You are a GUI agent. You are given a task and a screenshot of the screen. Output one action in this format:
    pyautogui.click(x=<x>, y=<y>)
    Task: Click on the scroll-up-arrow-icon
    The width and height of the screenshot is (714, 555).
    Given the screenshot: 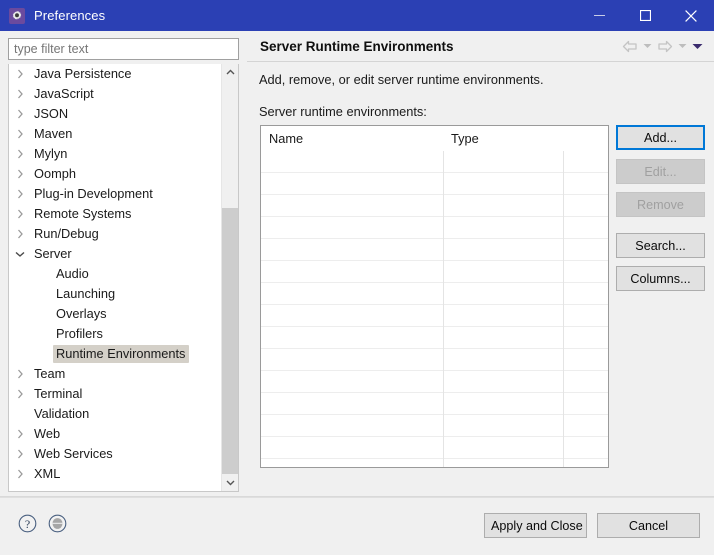 What is the action you would take?
    pyautogui.click(x=230, y=72)
    